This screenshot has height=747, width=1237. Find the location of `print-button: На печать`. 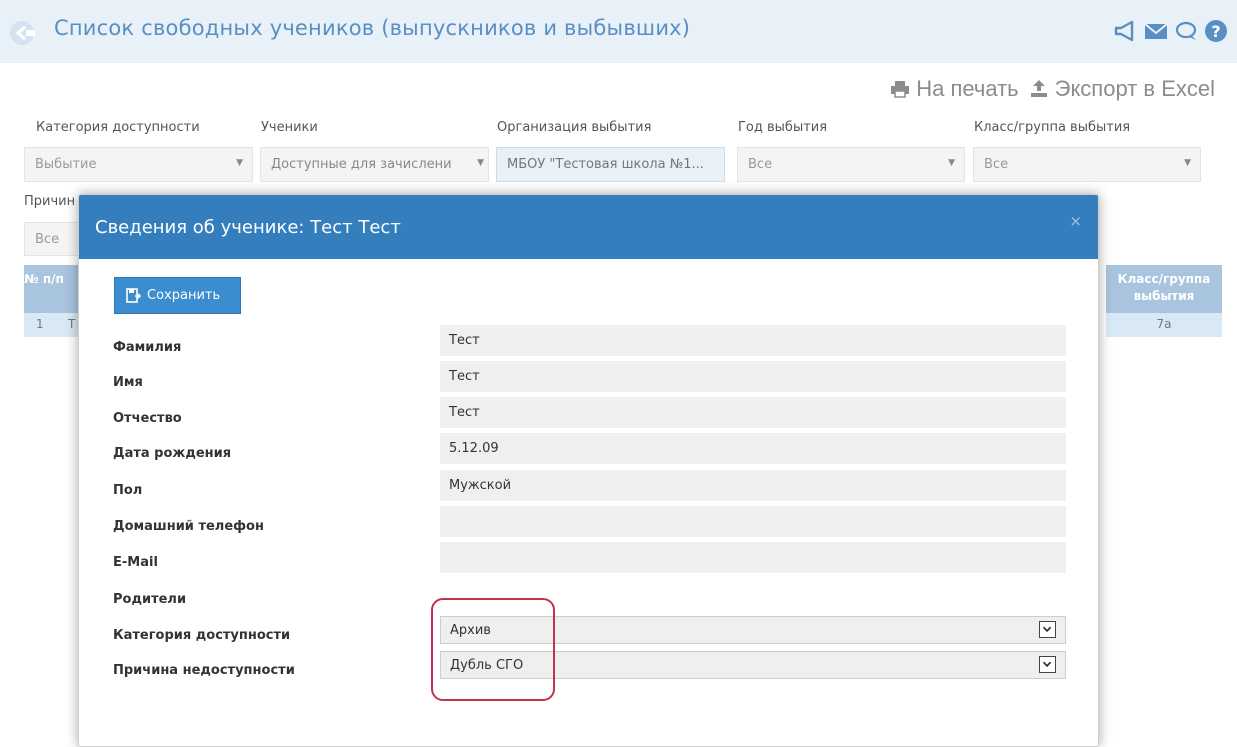

print-button: На печать is located at coordinates (954, 89).